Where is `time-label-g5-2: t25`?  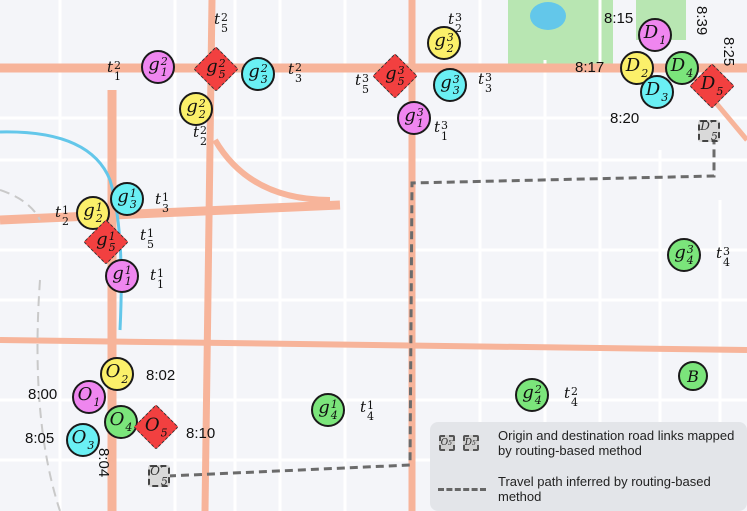 time-label-g5-2: t25 is located at coordinates (221, 22).